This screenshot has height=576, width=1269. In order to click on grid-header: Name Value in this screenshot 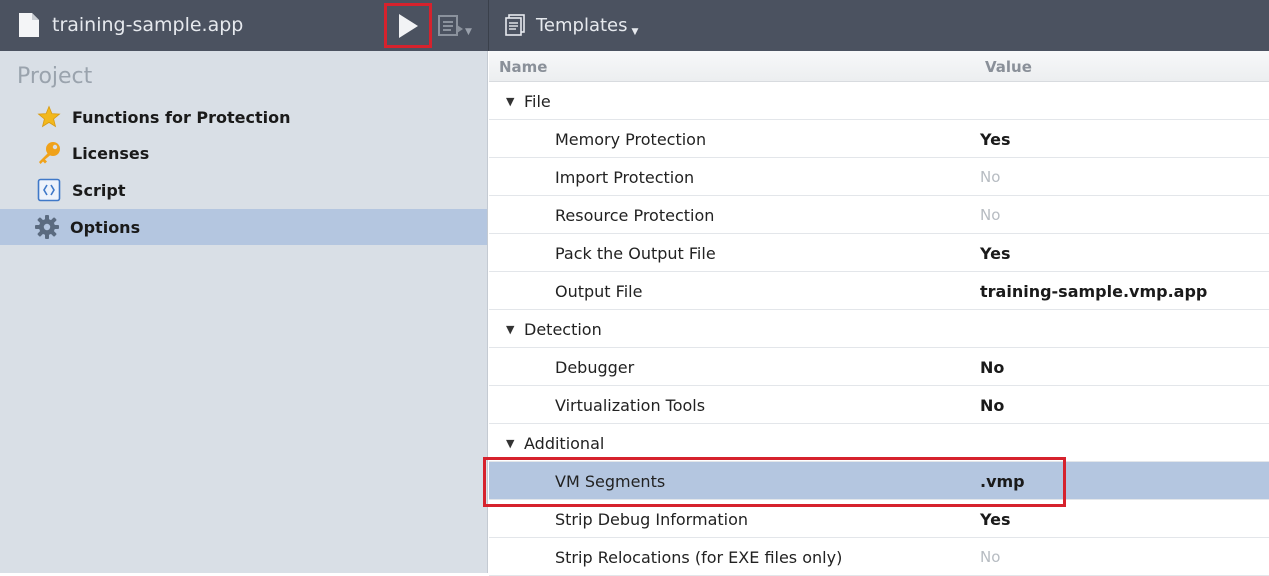, I will do `click(879, 66)`.